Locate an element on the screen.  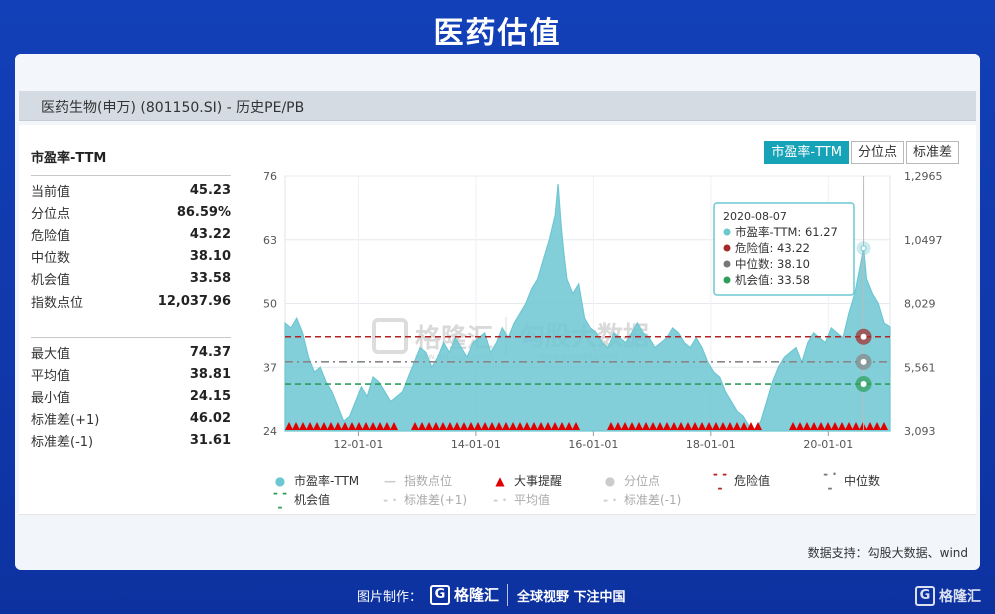
legend-label: 标准差(+1) is located at coordinates (436, 500).